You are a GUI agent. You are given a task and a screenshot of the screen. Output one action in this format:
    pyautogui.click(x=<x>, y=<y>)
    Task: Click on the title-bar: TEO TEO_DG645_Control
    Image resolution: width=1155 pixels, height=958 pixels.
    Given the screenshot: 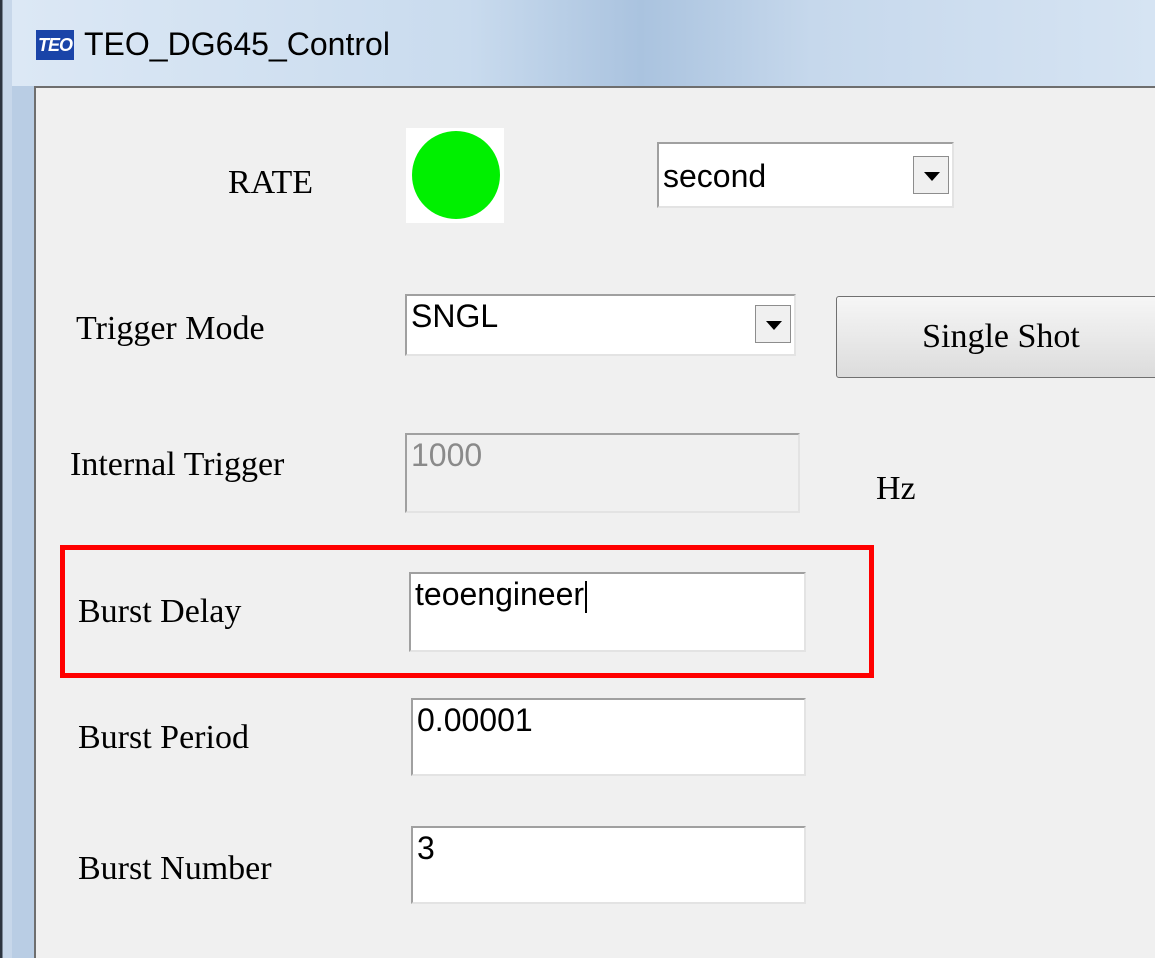 What is the action you would take?
    pyautogui.click(x=583, y=43)
    